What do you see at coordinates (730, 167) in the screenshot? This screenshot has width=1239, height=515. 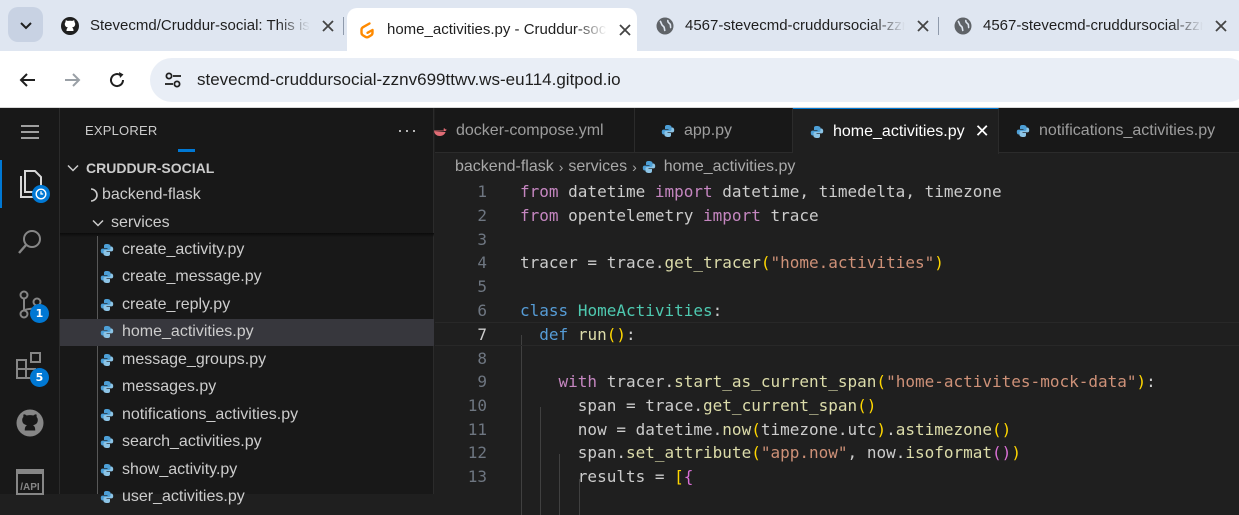 I see `breadcrumb-item: home_activities.py` at bounding box center [730, 167].